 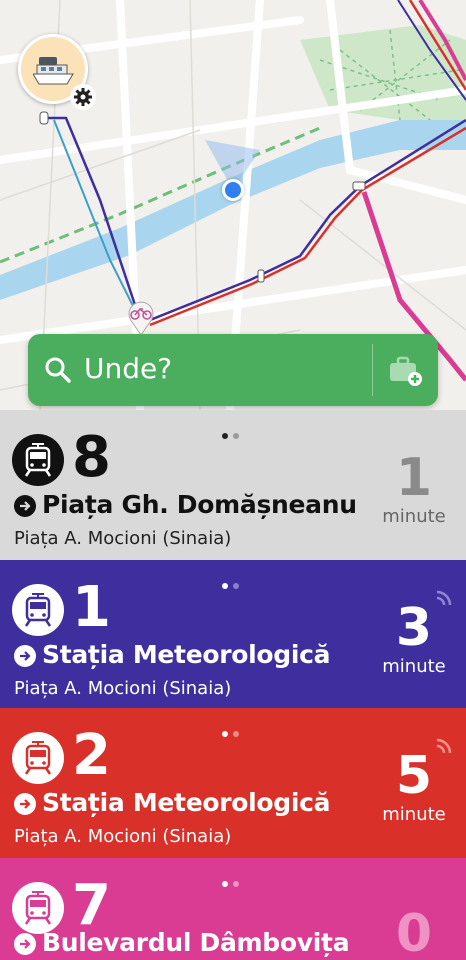 I want to click on search-icon, so click(x=58, y=370).